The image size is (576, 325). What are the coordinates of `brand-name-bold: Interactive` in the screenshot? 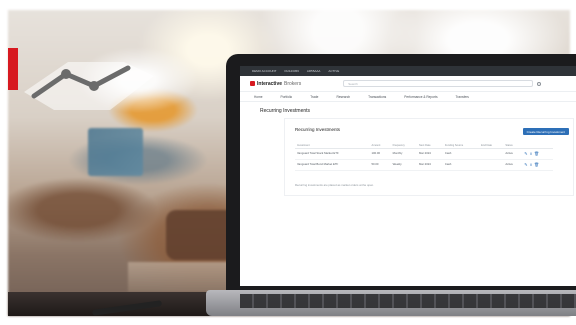 It's located at (270, 83).